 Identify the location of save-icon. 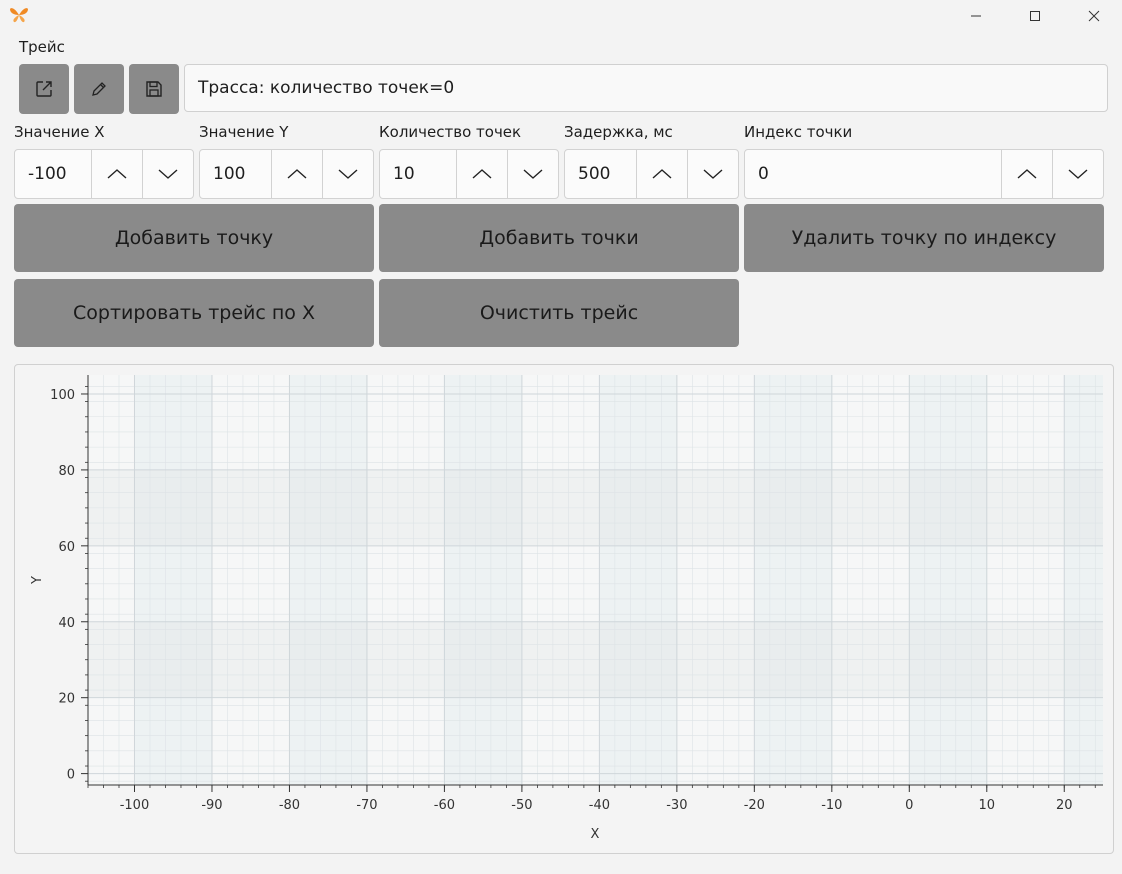
(154, 89).